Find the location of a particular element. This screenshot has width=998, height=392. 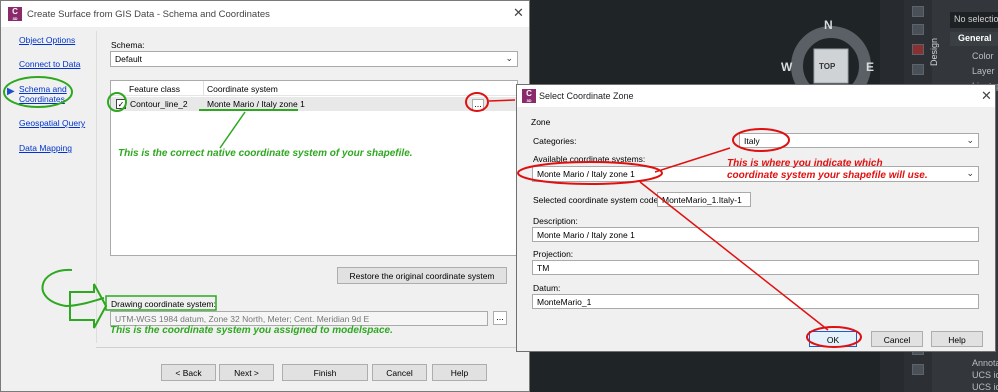

annotation-indicate-line1: This is where you indicate which is located at coordinates (805, 163).